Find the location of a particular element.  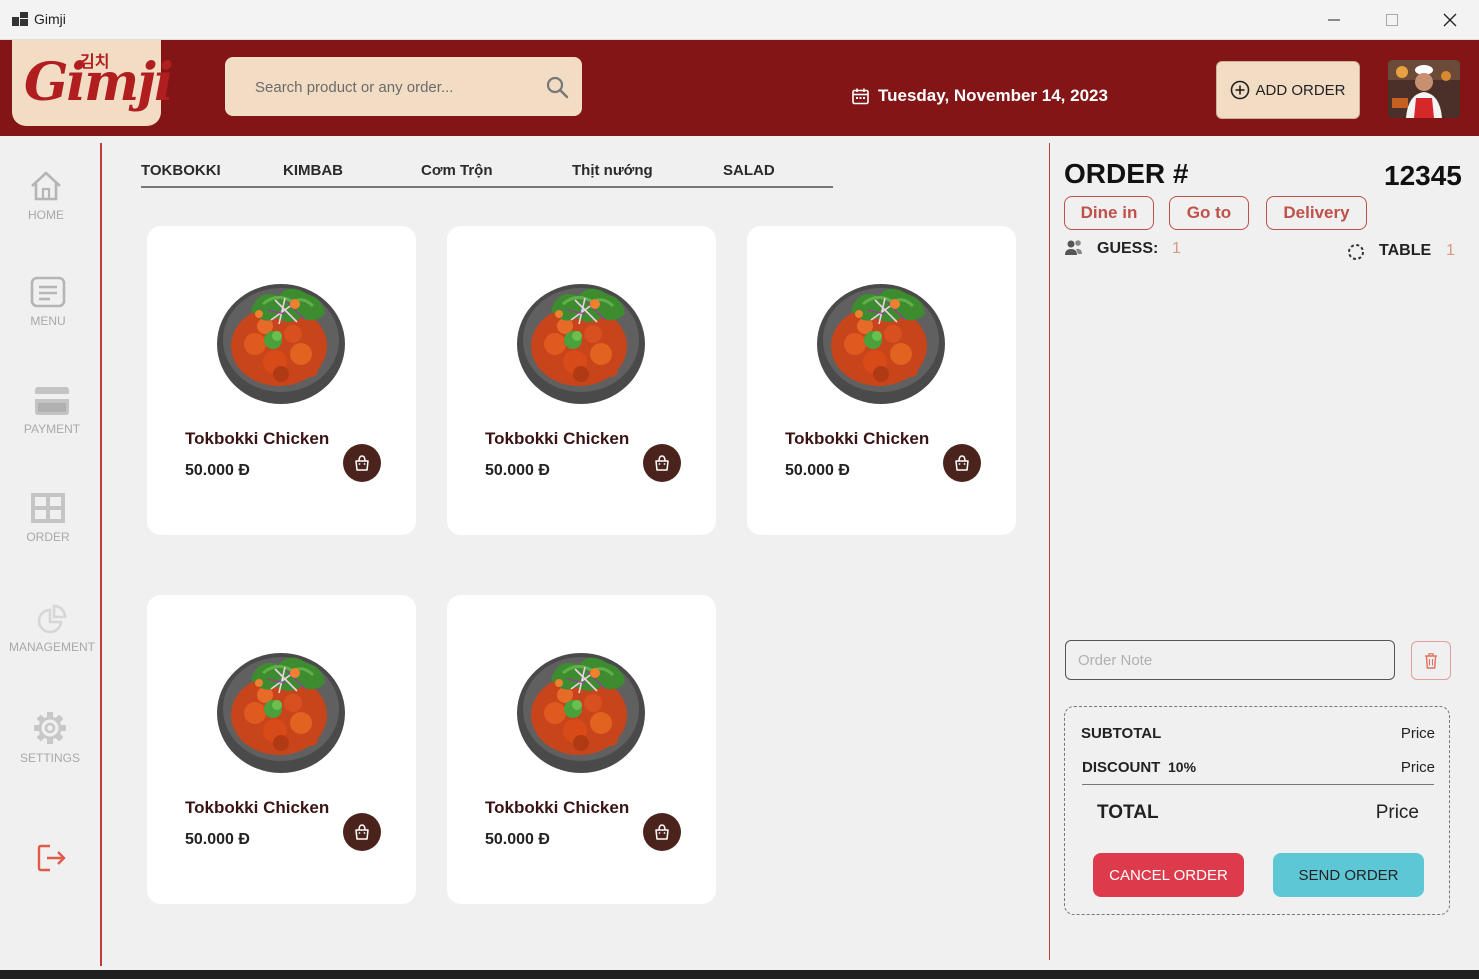

grid-icon is located at coordinates (48, 508).